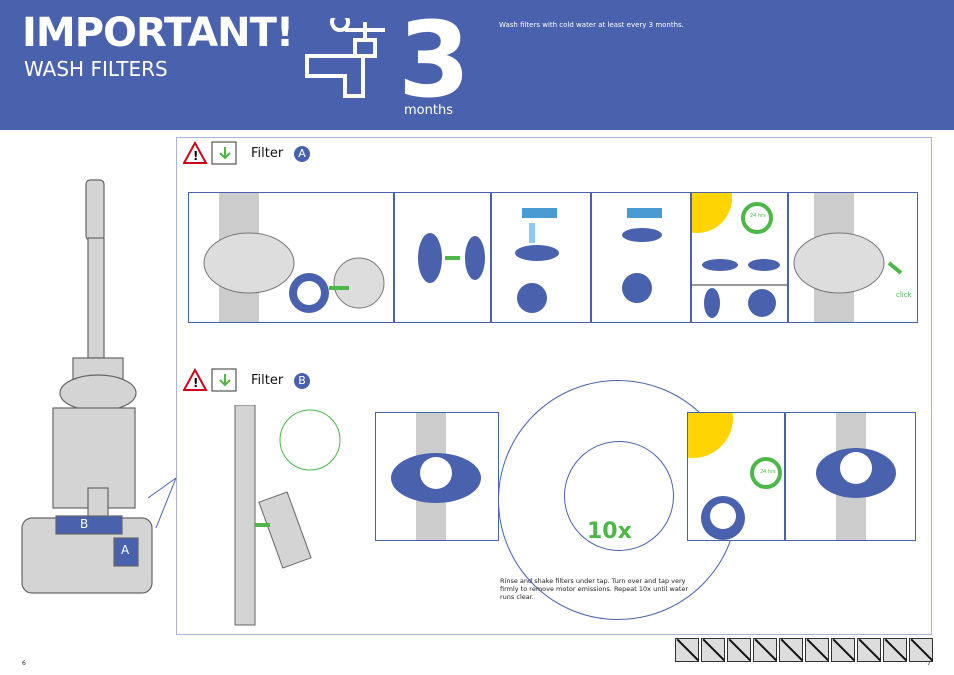 This screenshot has height=675, width=954. I want to click on no-tumble-dryer-icon, so click(817, 650).